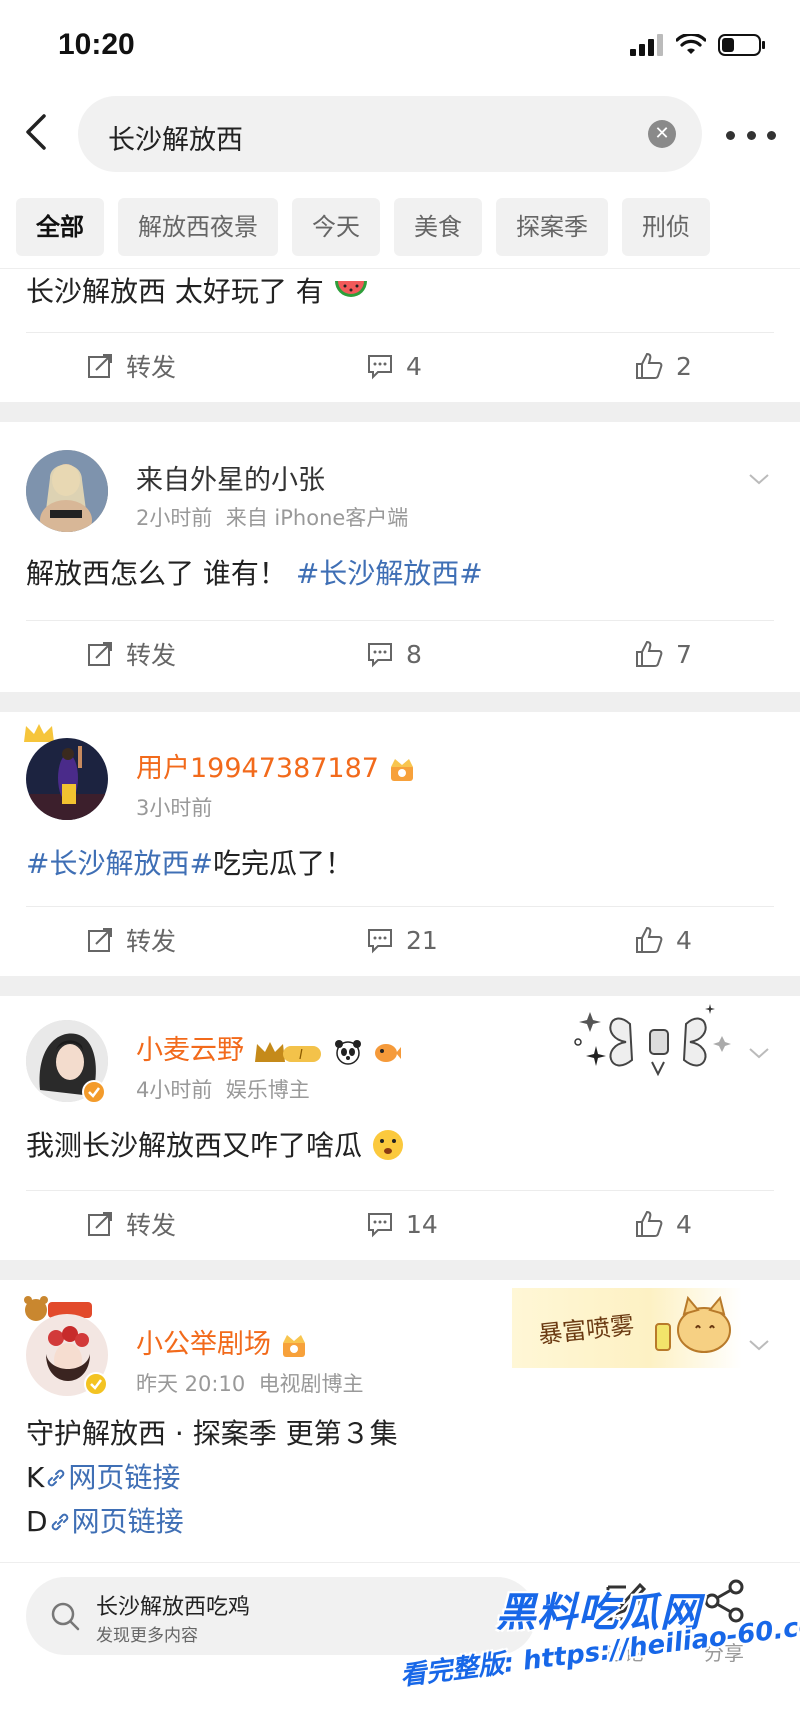  What do you see at coordinates (422, 1224) in the screenshot?
I see `comment-count: 14` at bounding box center [422, 1224].